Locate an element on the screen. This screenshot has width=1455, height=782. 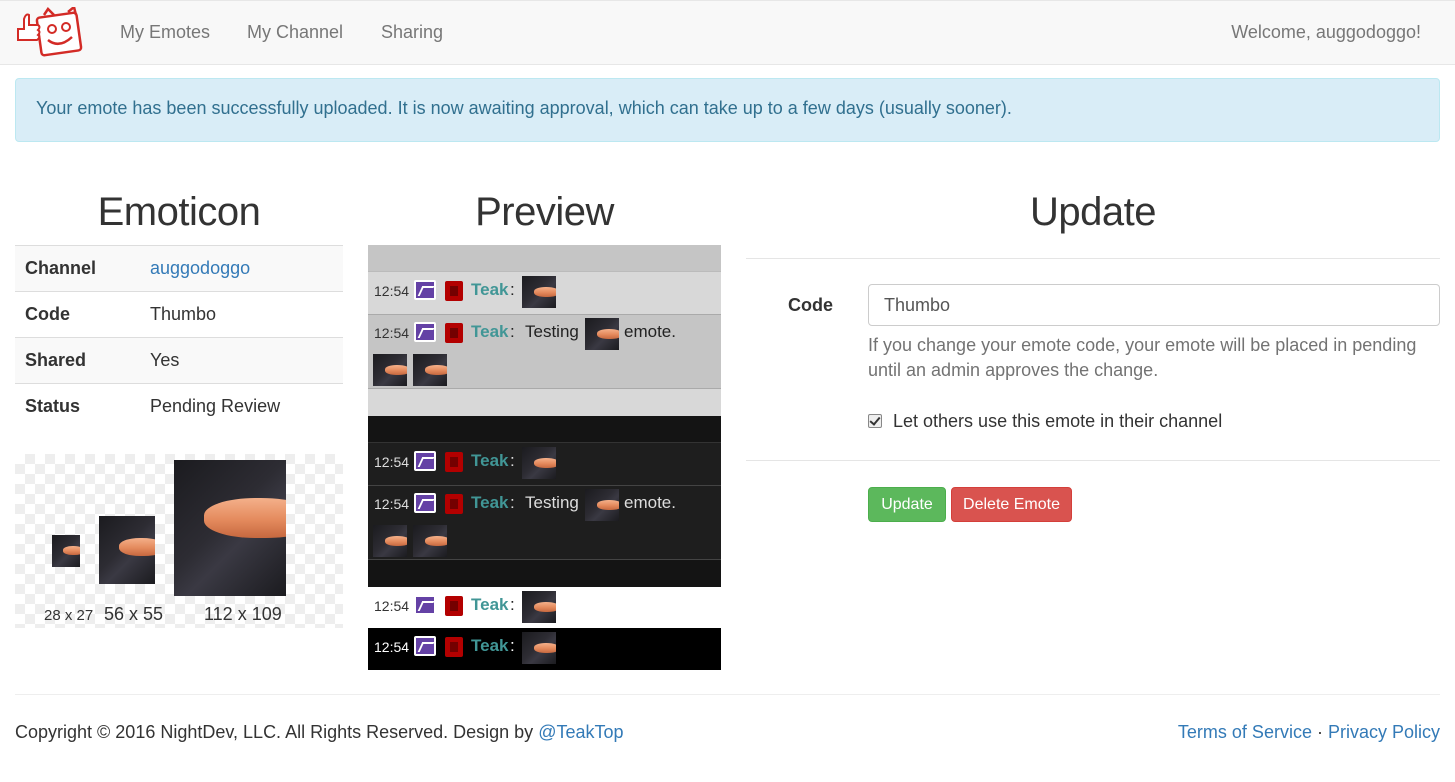
channel-key: Channel is located at coordinates (77, 268).